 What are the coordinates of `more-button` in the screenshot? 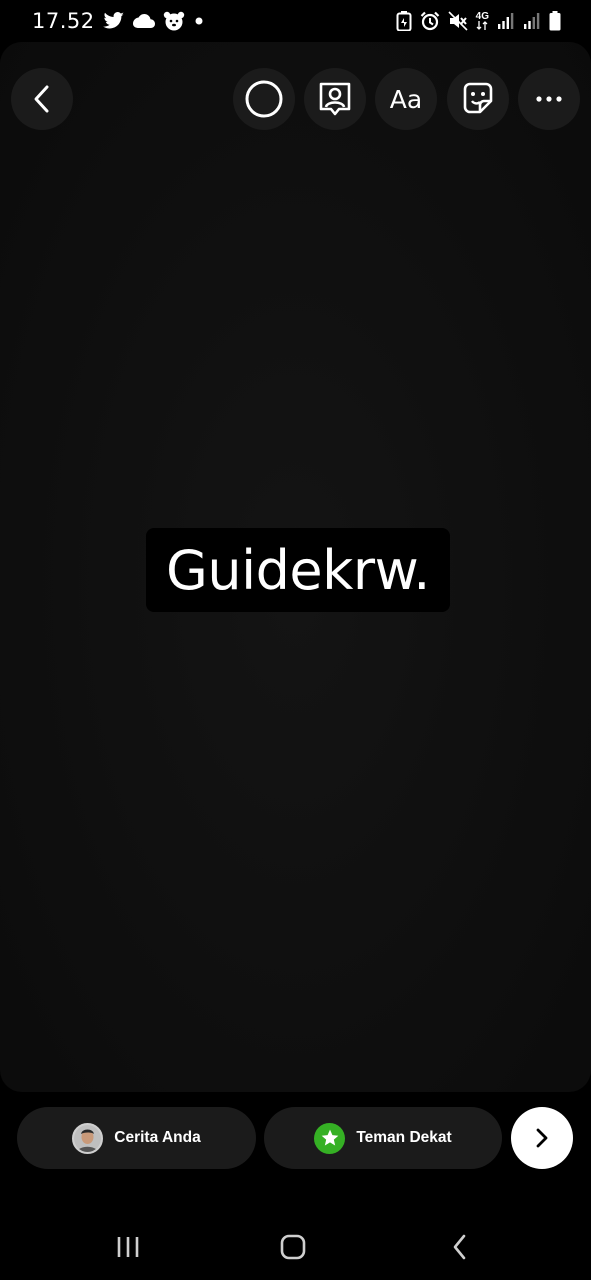 It's located at (549, 99).